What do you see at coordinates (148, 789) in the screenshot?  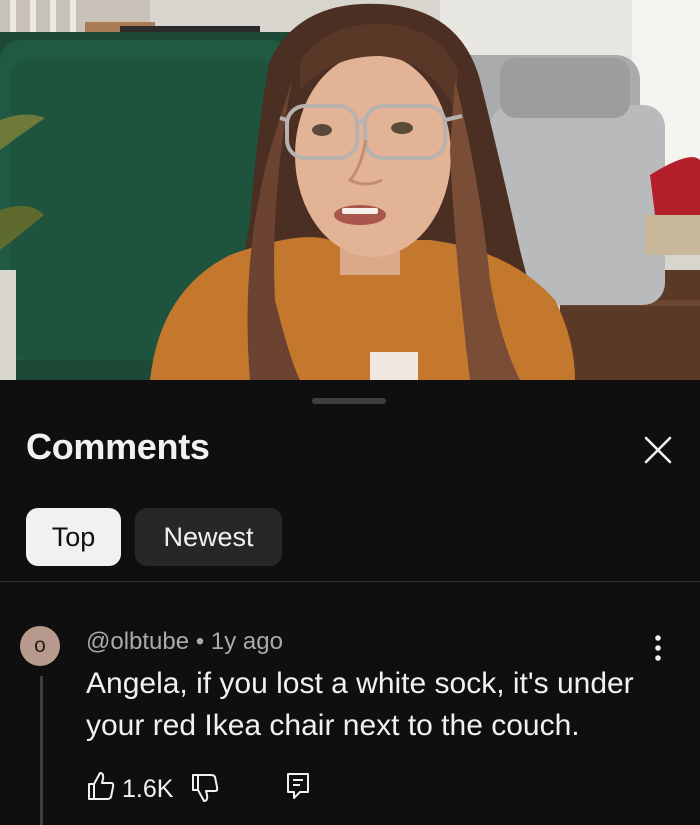 I see `like-count: 1.6K` at bounding box center [148, 789].